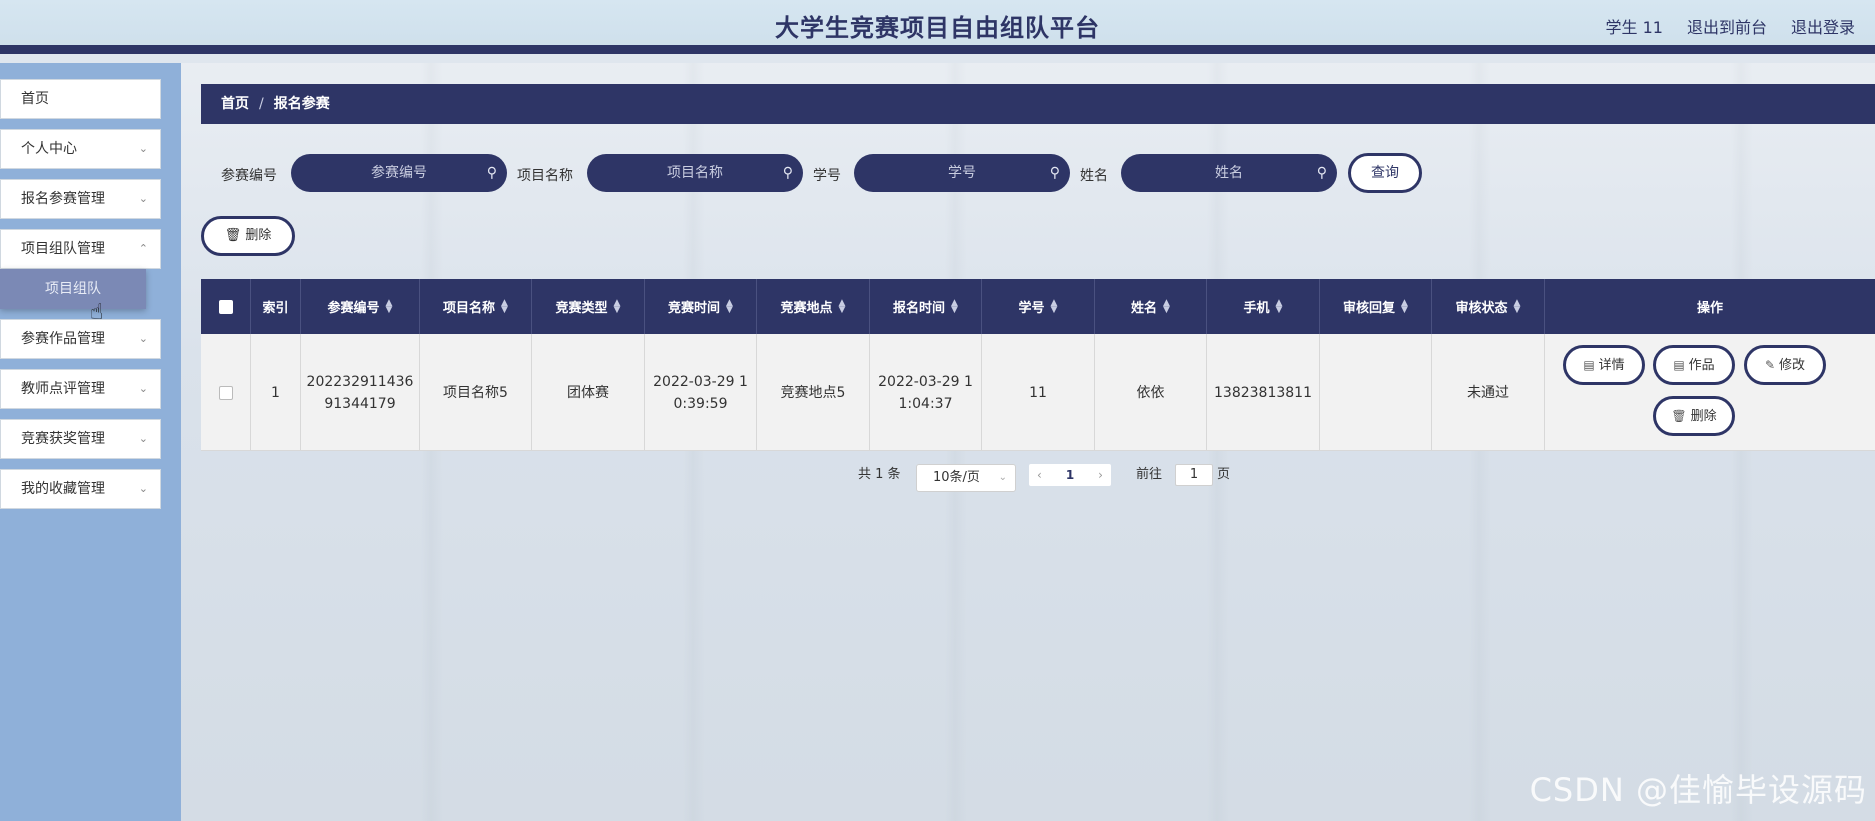  I want to click on sidebar-item-label: 参赛作品管理, so click(63, 339).